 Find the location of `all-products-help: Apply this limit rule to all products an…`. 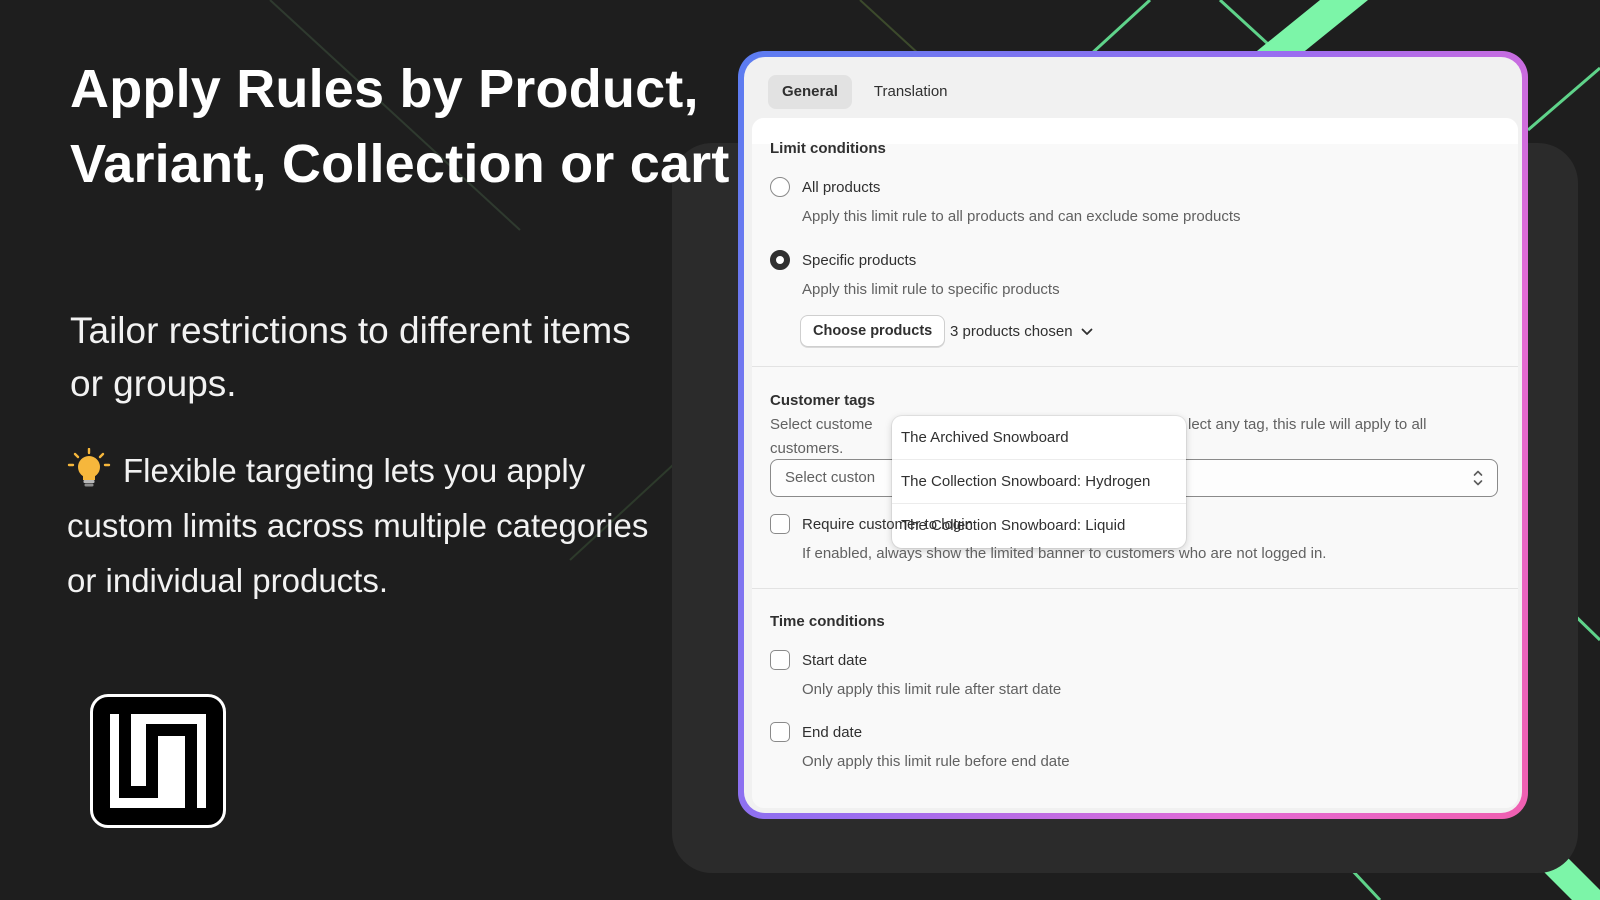

all-products-help: Apply this limit rule to all products an… is located at coordinates (1021, 216).